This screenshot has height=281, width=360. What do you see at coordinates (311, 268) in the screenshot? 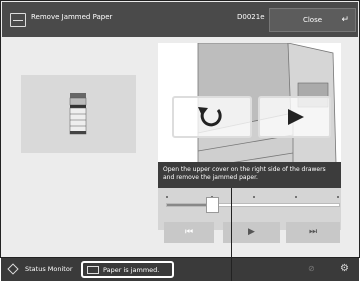
I see `signal-icon: ⊘` at bounding box center [311, 268].